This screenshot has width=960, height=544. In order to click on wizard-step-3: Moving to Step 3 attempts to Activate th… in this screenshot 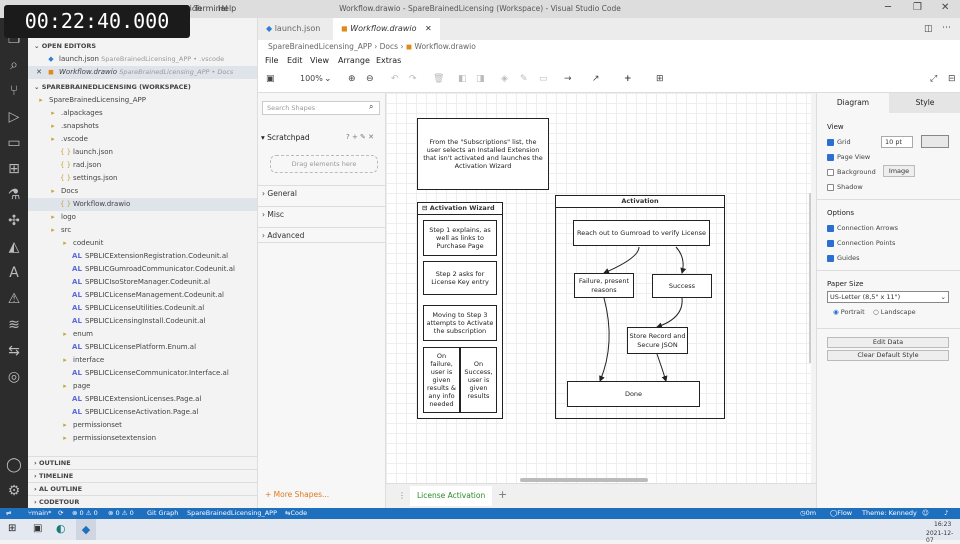, I will do `click(460, 323)`.